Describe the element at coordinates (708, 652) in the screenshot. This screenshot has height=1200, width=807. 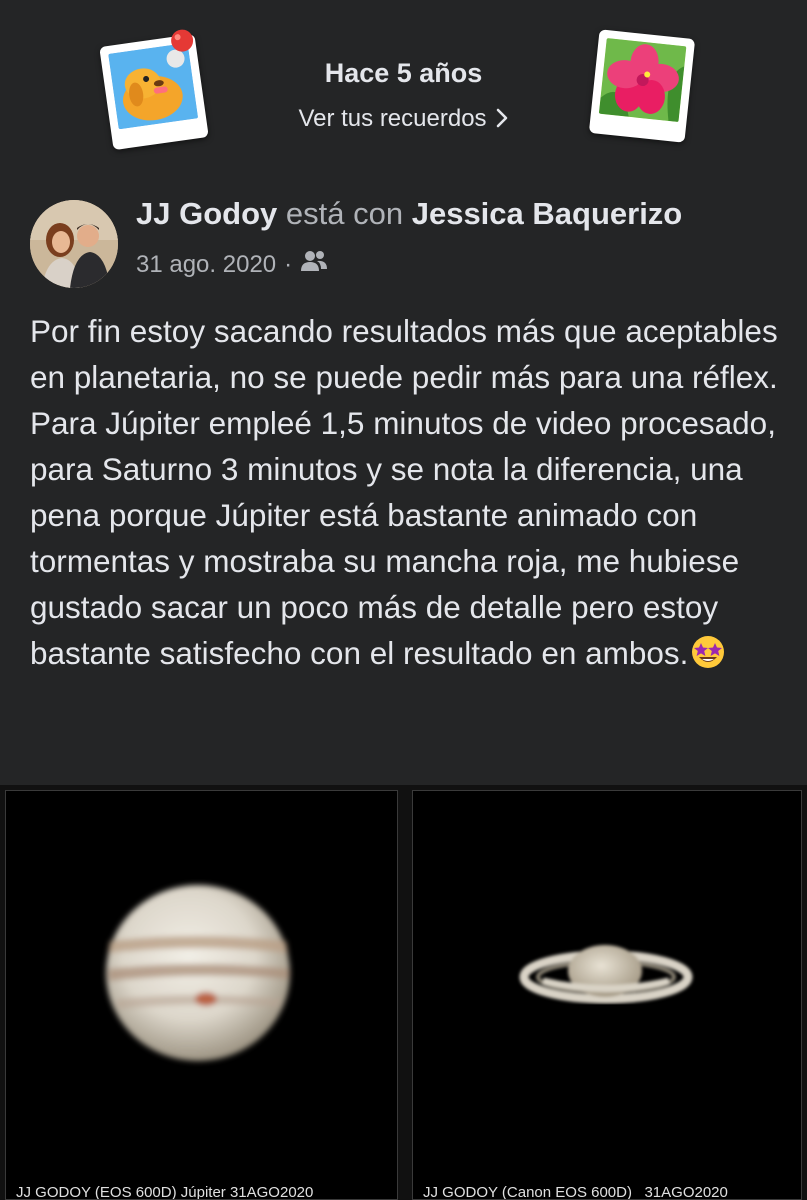
I see `star-struck-emoji-icon` at that location.